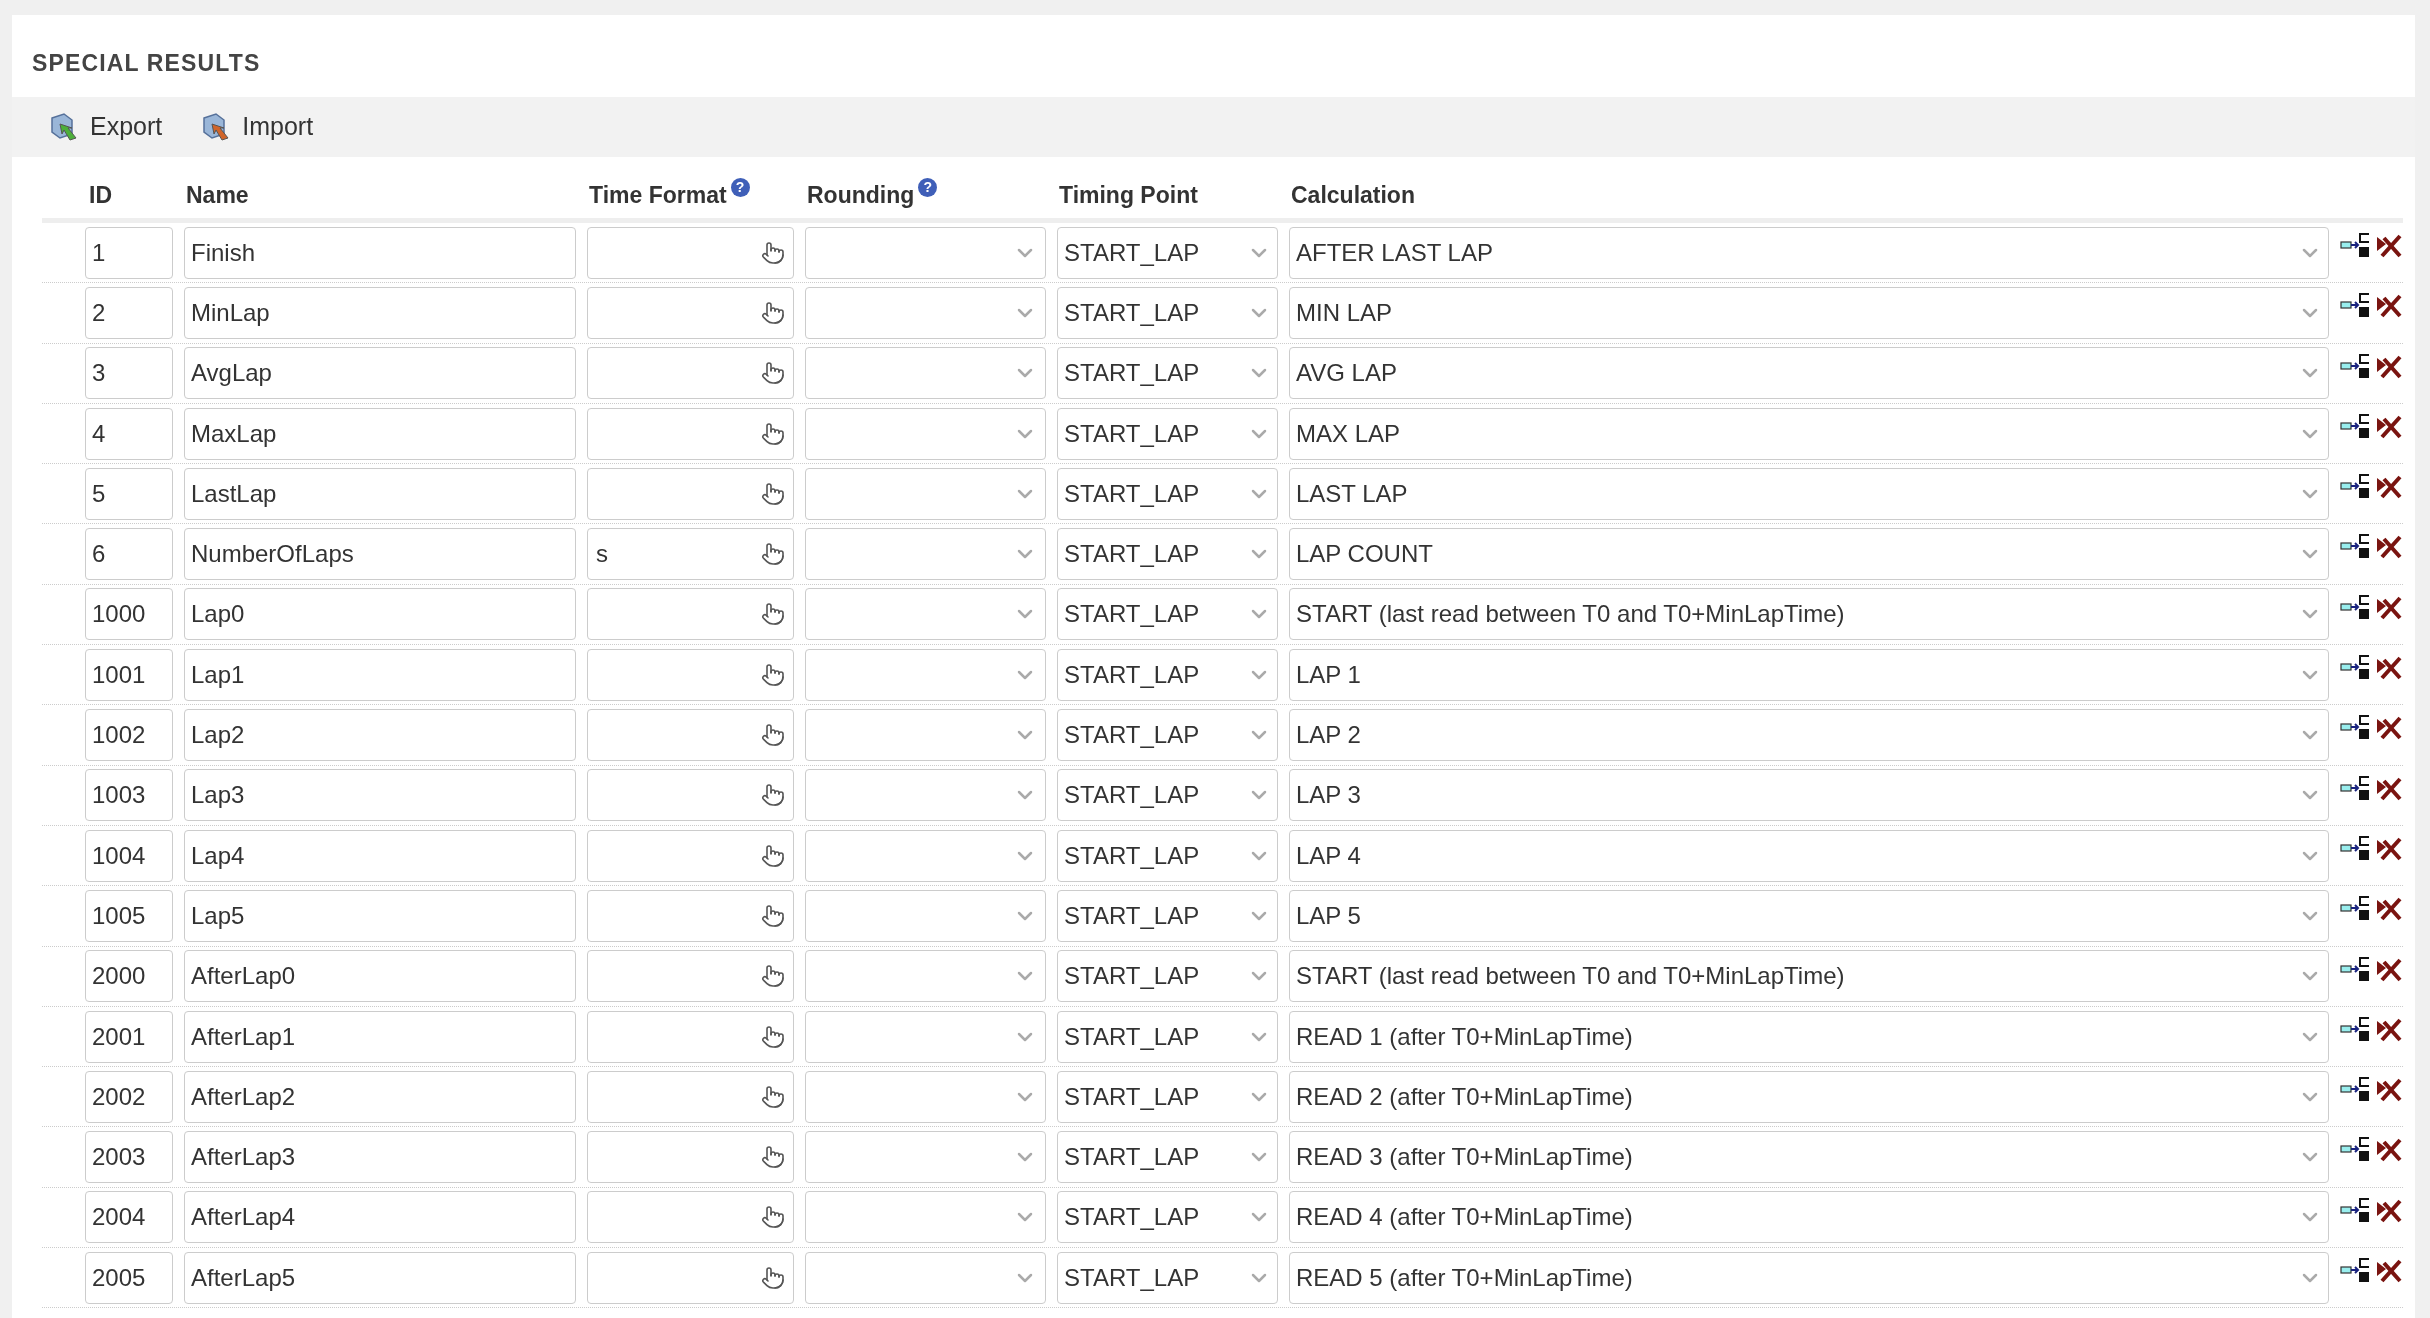 This screenshot has height=1318, width=2430. I want to click on name-field: LastLap, so click(380, 493).